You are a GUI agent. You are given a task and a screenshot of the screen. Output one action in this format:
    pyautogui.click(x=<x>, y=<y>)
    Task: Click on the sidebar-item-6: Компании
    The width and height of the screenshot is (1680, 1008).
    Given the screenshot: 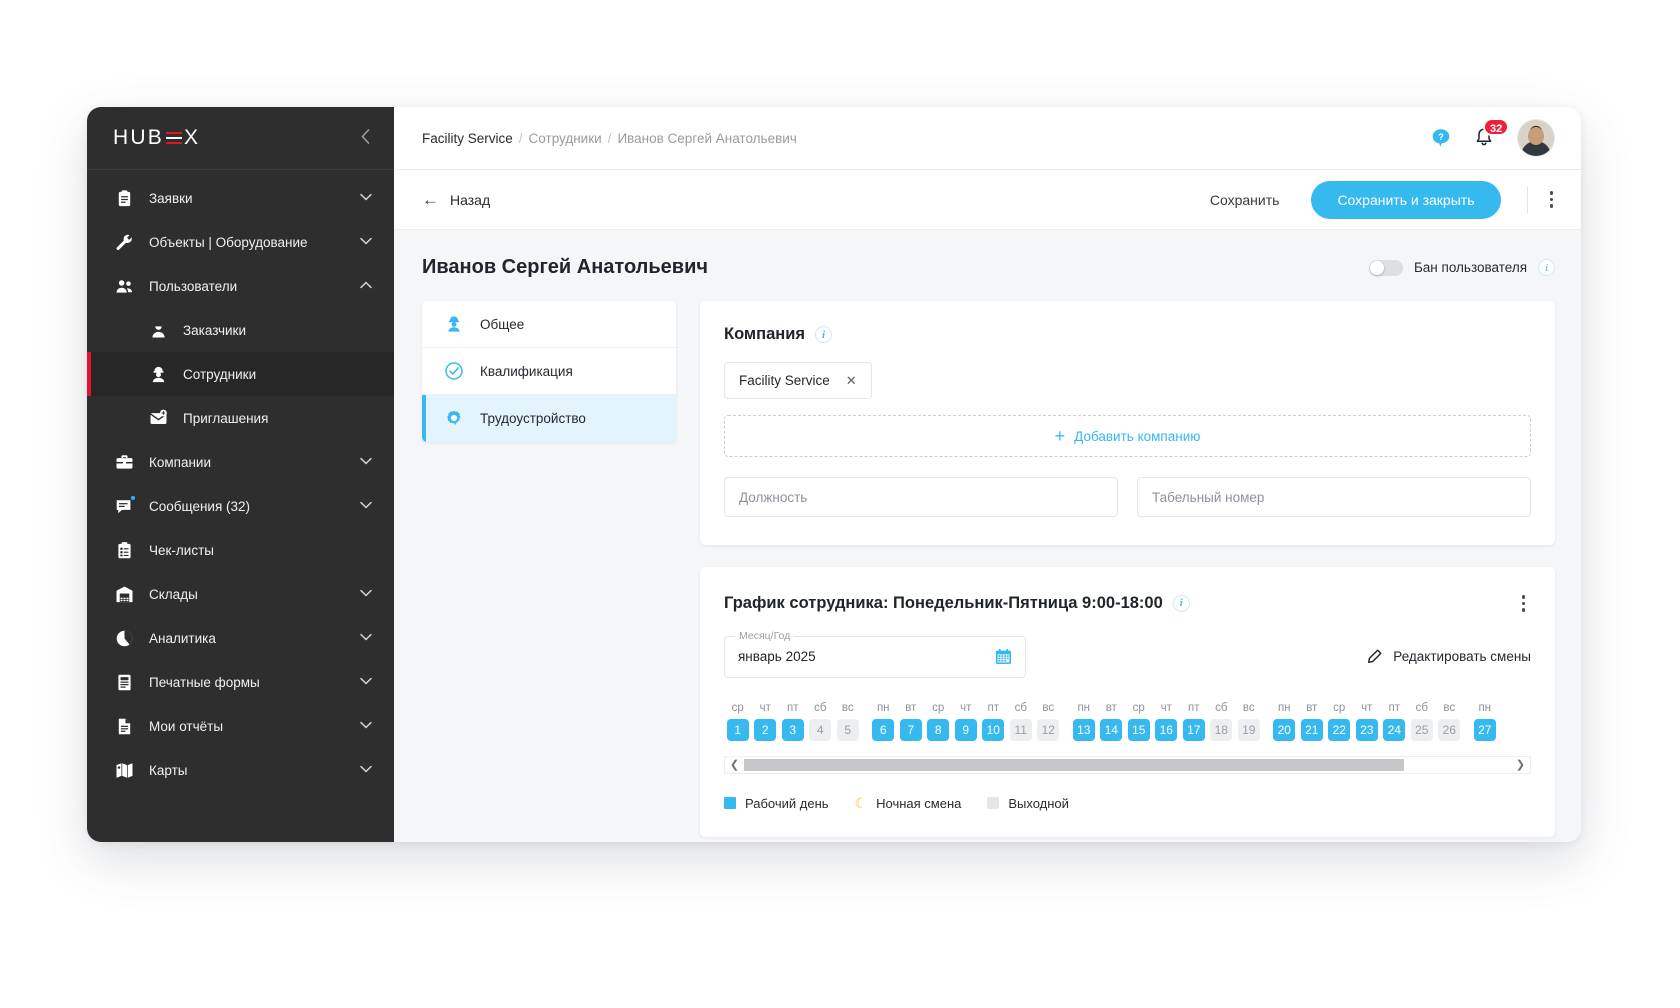 What is the action you would take?
    pyautogui.click(x=240, y=462)
    